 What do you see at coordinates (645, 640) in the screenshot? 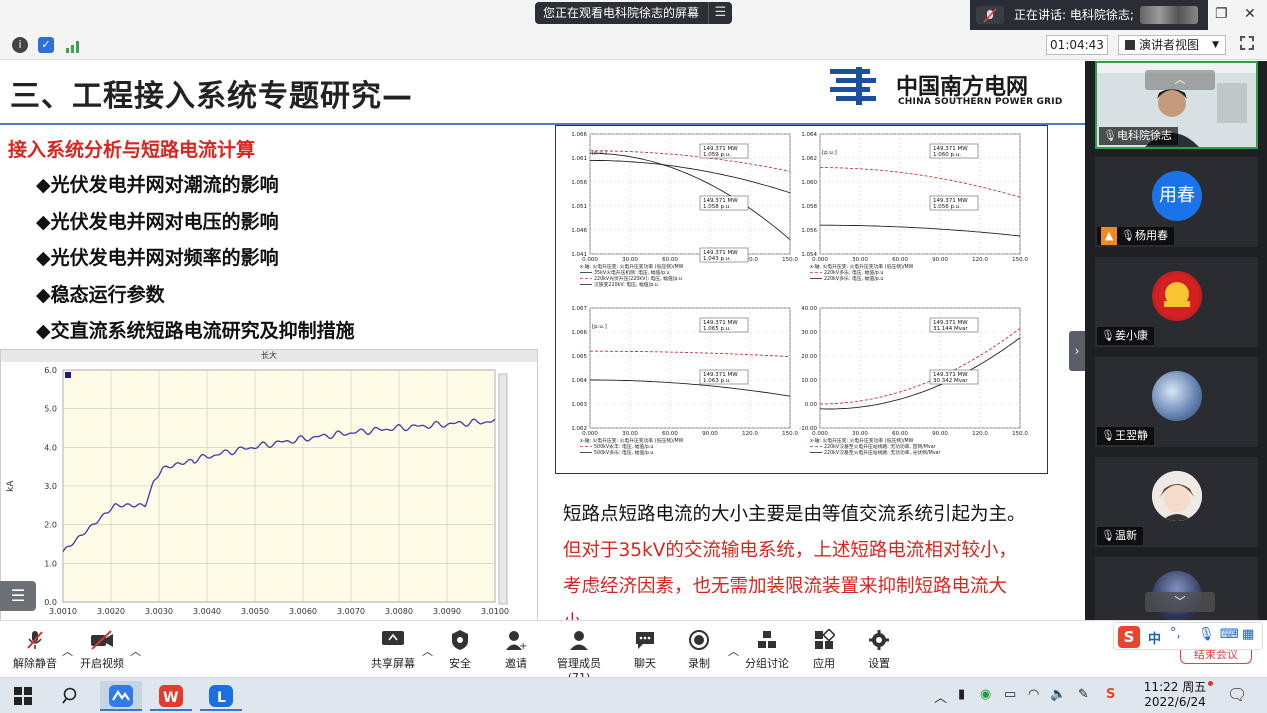
I see `chat-icon` at bounding box center [645, 640].